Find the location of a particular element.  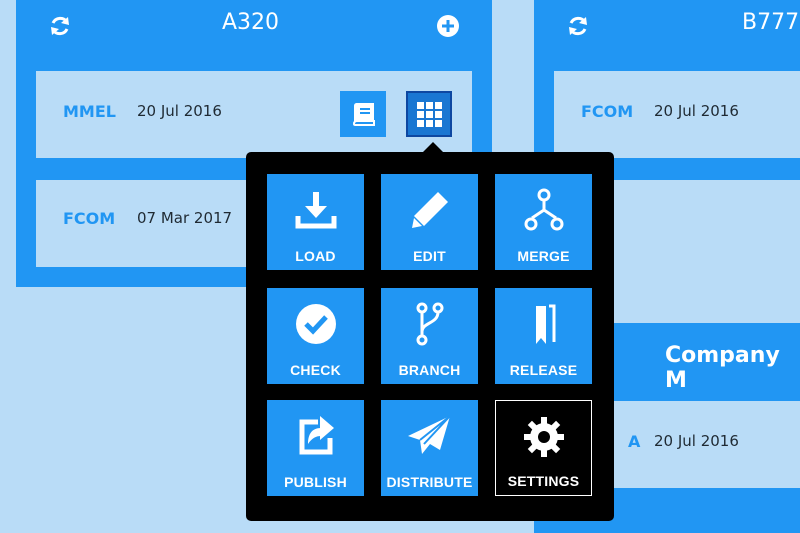

pencil-icon is located at coordinates (429, 210).